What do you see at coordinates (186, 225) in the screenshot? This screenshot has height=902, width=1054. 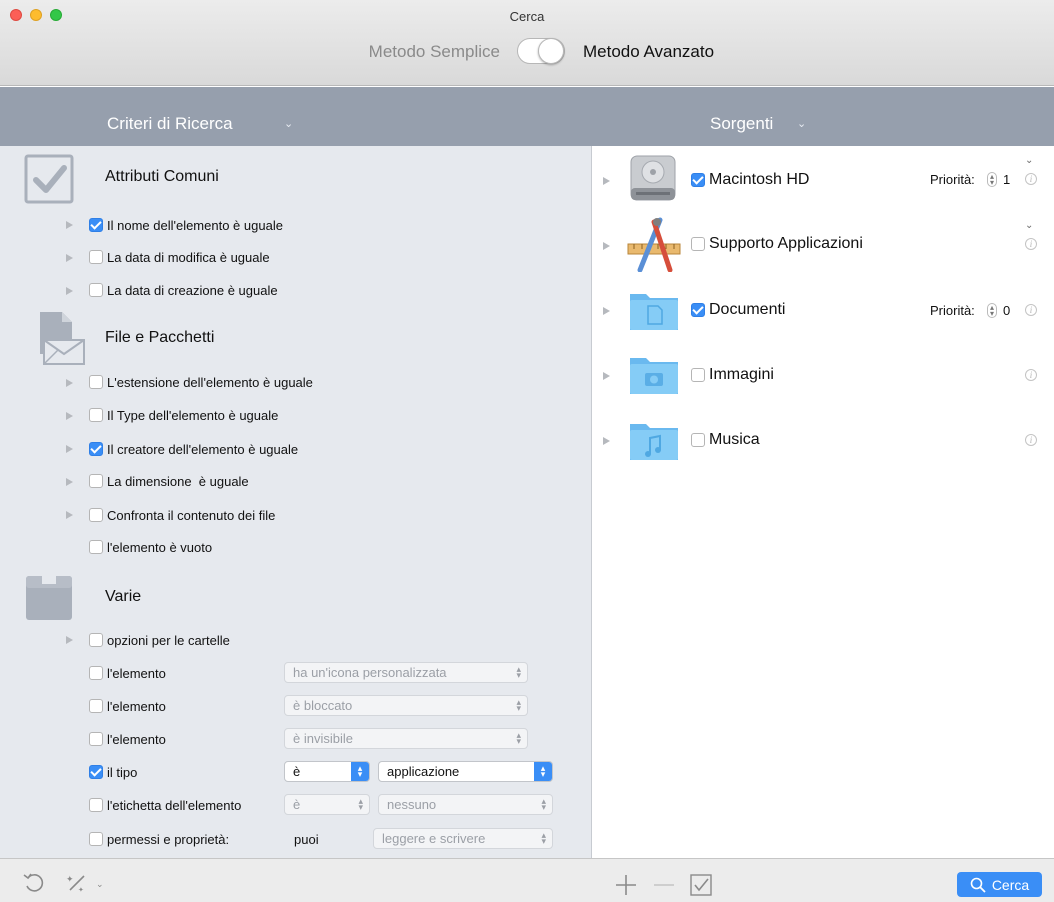 I see `criterion-name-equal: Il nome dell'elemento è uguale` at bounding box center [186, 225].